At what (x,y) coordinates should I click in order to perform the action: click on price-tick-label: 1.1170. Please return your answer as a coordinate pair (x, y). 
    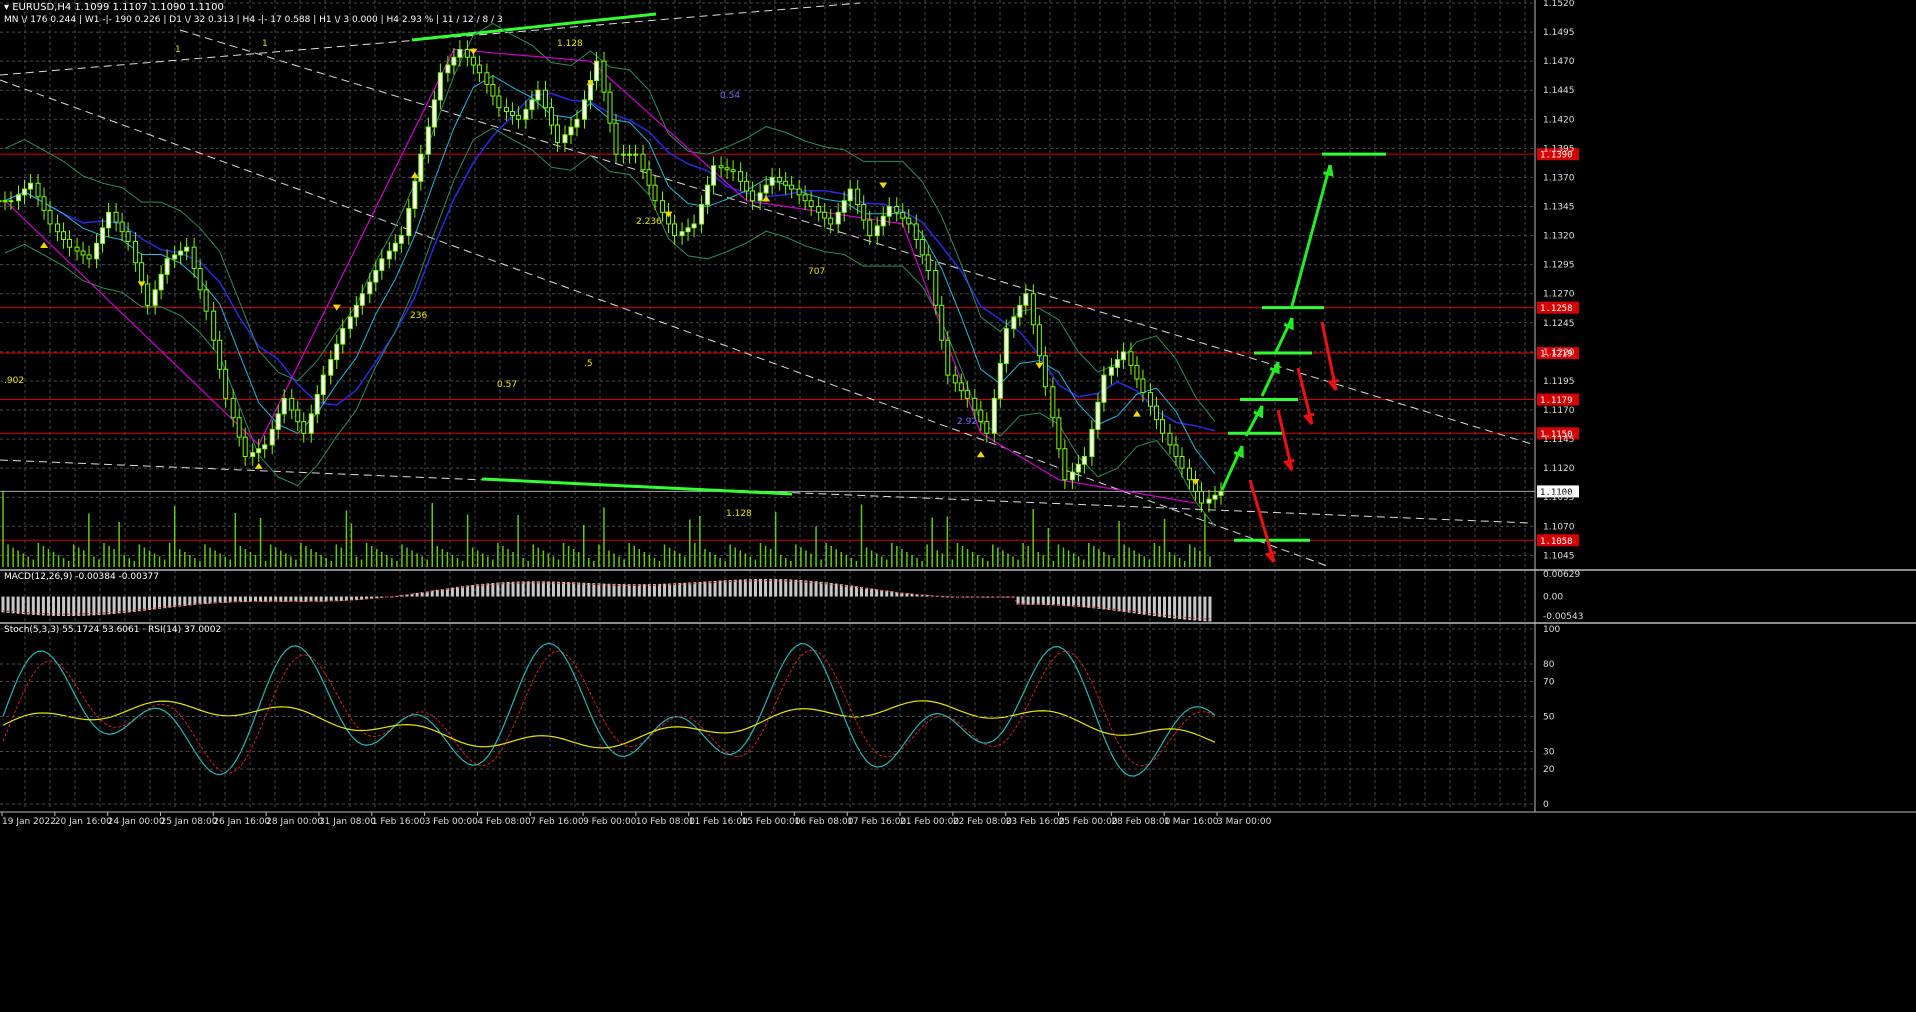
    Looking at the image, I should click on (1559, 411).